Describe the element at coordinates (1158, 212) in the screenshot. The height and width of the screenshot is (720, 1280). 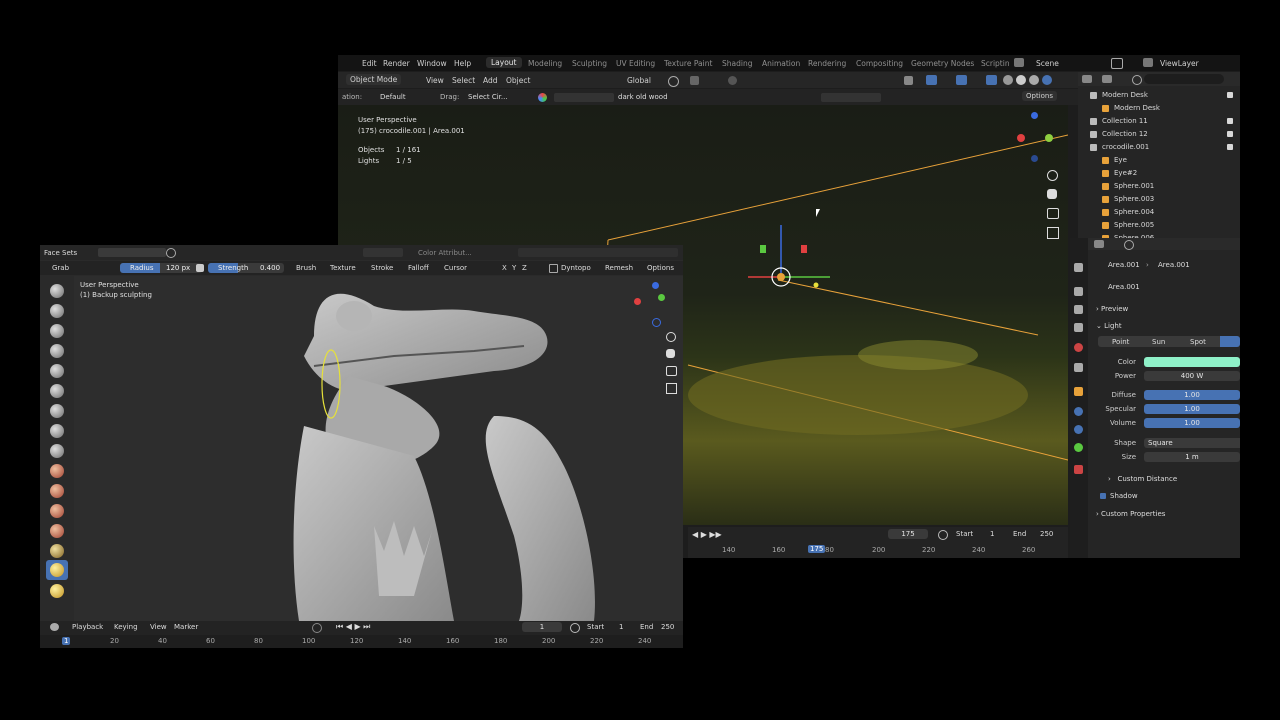
I see `outliner-row: Sphere.004` at that location.